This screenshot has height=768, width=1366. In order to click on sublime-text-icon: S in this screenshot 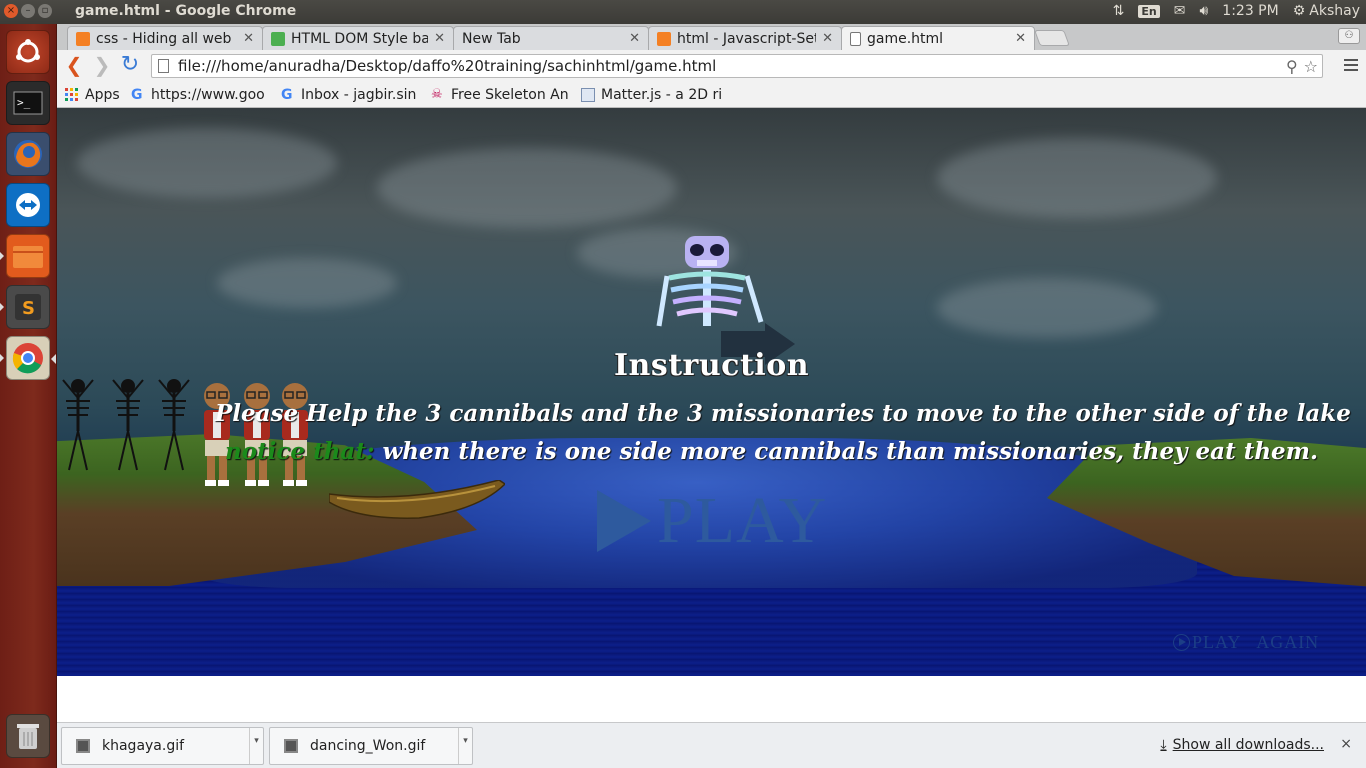, I will do `click(28, 307)`.